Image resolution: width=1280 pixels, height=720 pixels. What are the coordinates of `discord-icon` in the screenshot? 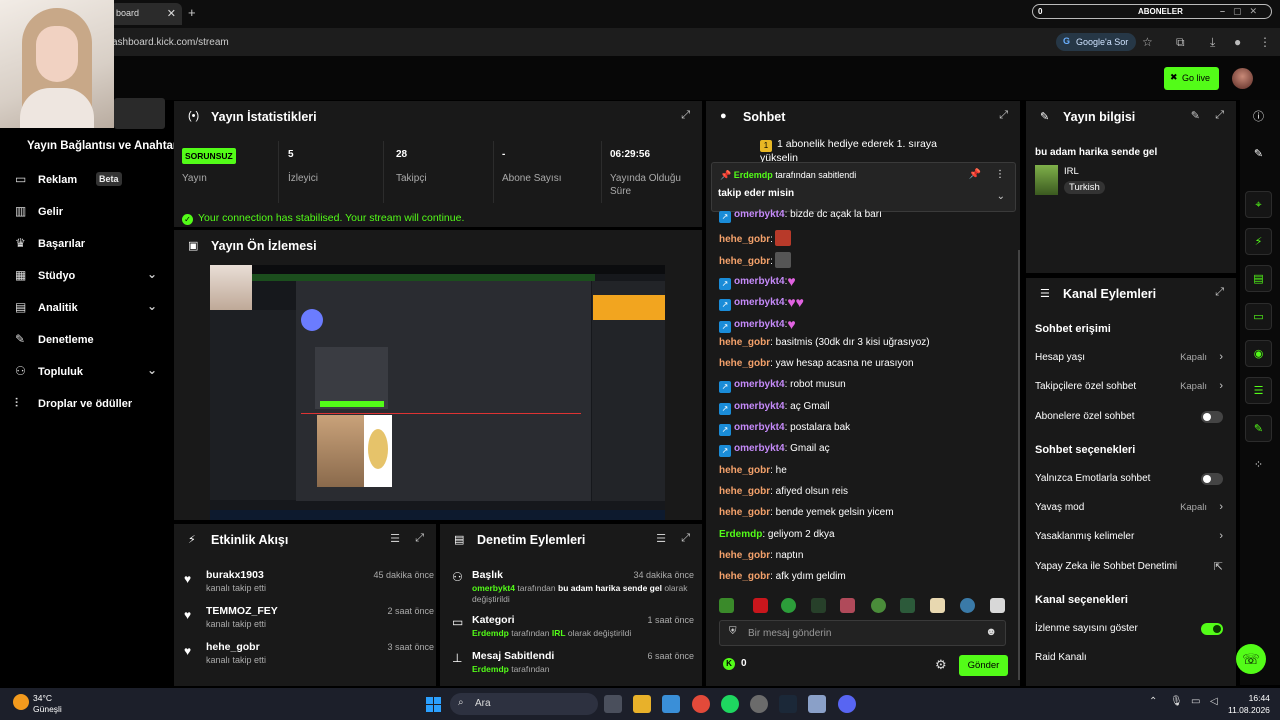 It's located at (847, 704).